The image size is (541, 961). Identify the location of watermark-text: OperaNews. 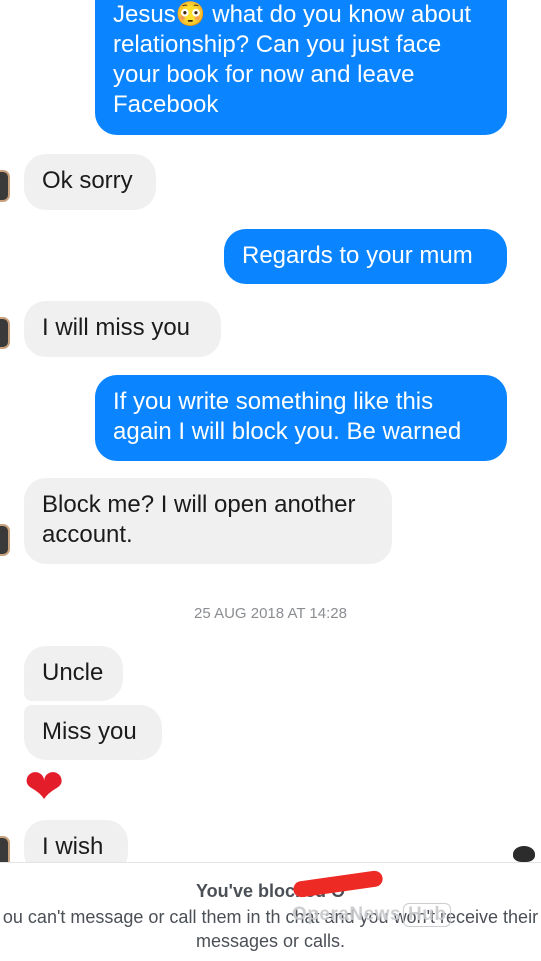
(347, 914).